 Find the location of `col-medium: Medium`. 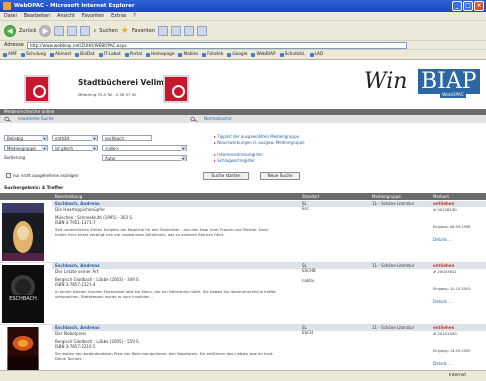

col-medium: Medium is located at coordinates (441, 196).